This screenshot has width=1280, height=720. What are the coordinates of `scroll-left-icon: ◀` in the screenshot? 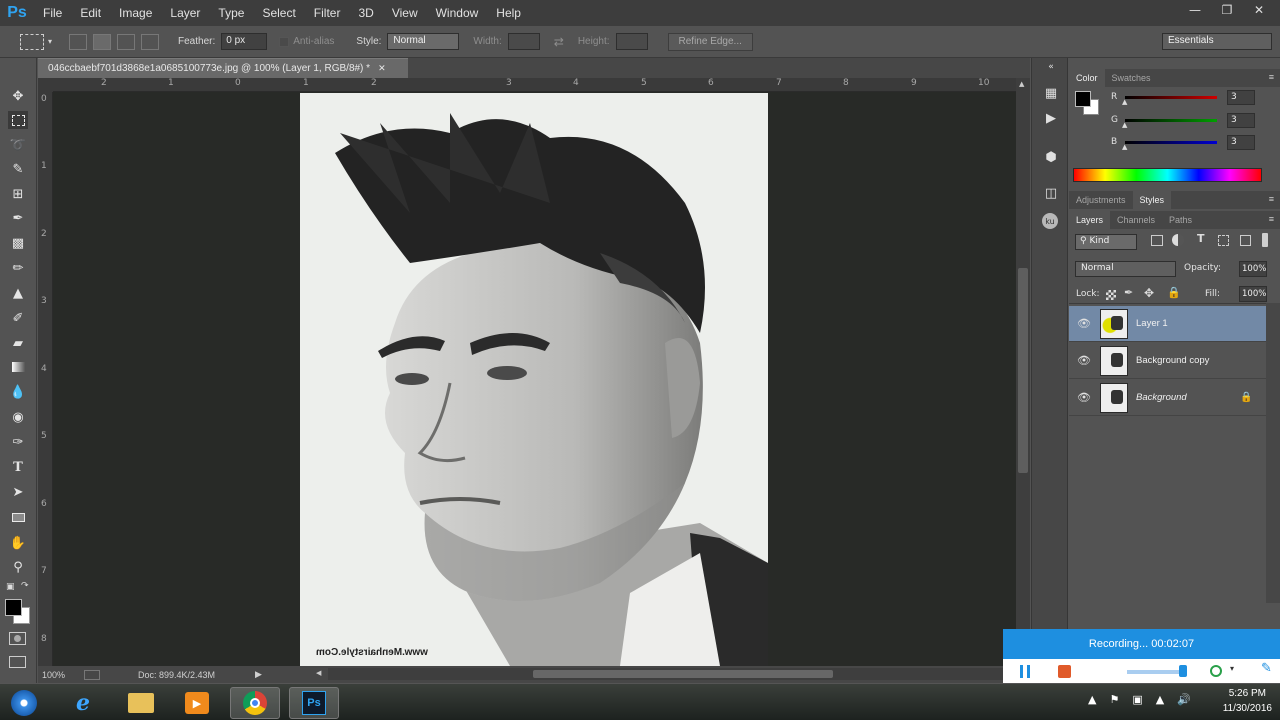 It's located at (318, 673).